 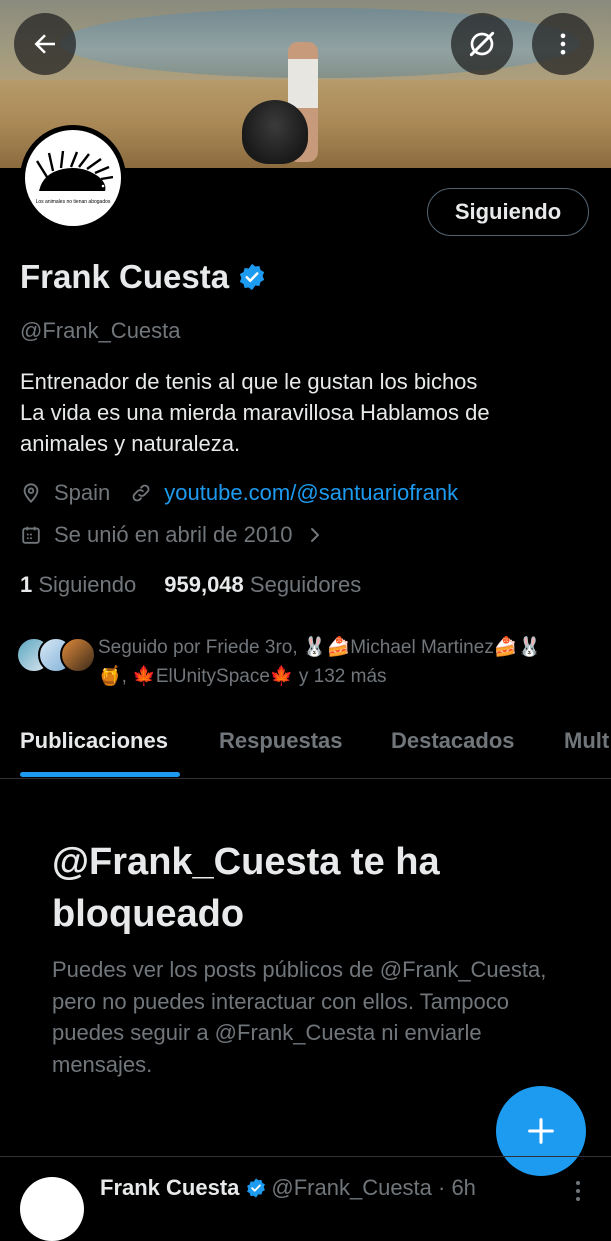 What do you see at coordinates (100, 330) in the screenshot?
I see `profile-handle: @Frank_Cuesta` at bounding box center [100, 330].